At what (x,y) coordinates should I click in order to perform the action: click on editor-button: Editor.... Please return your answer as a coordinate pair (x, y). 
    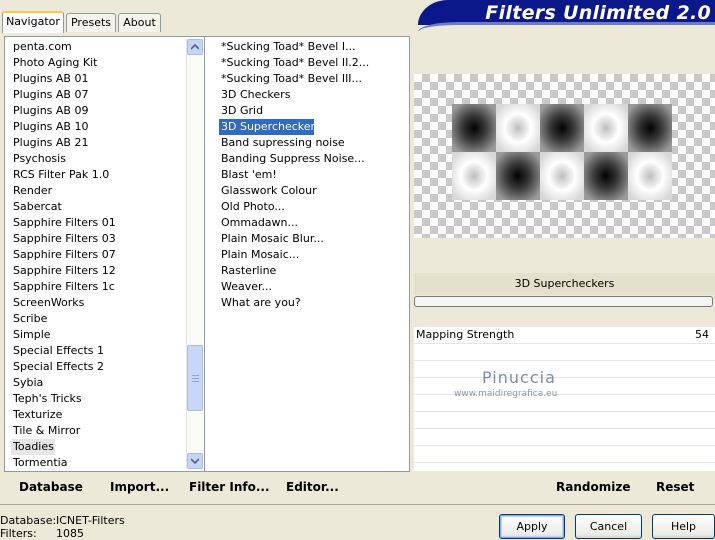
    Looking at the image, I should click on (312, 487).